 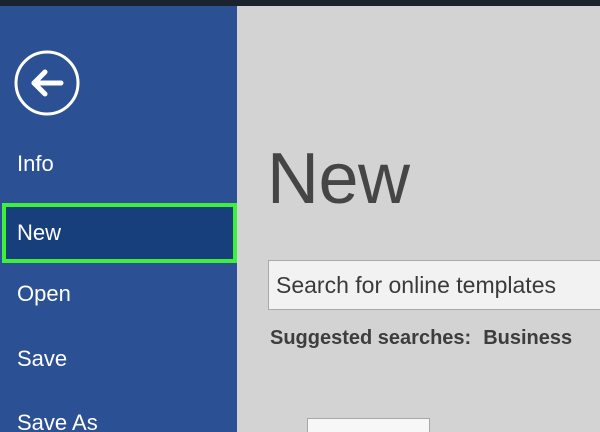 I want to click on suggested-searches: Suggested searches: Business, so click(x=421, y=338).